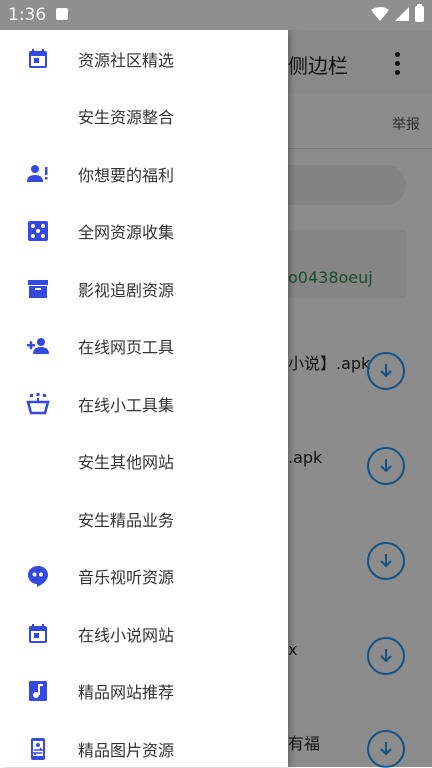 The height and width of the screenshot is (768, 432). What do you see at coordinates (38, 748) in the screenshot?
I see `phone-swap-icon` at bounding box center [38, 748].